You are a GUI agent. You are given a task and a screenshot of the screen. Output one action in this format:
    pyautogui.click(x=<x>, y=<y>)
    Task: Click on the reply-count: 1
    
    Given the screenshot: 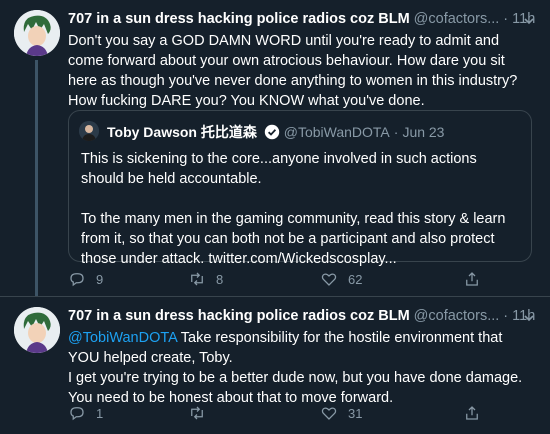 What is the action you would take?
    pyautogui.click(x=100, y=413)
    